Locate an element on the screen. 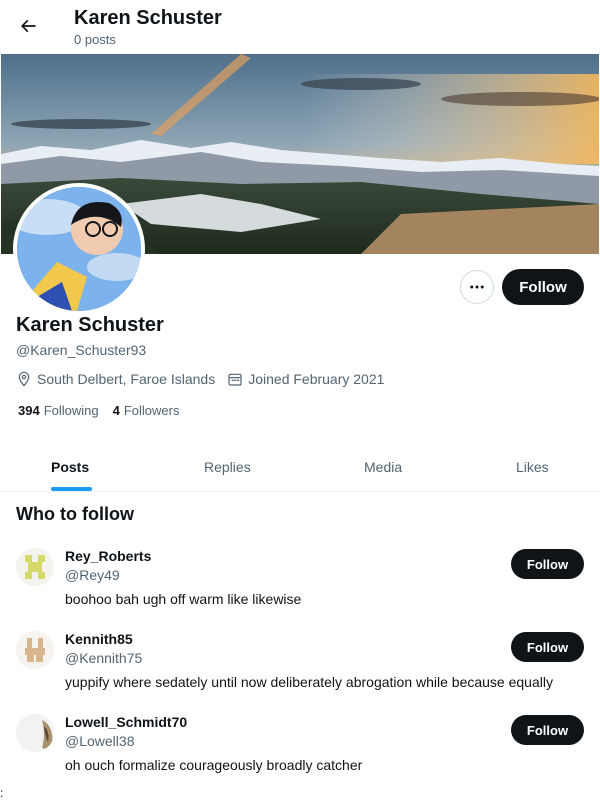  suggestion-name: Kennith85 is located at coordinates (99, 639).